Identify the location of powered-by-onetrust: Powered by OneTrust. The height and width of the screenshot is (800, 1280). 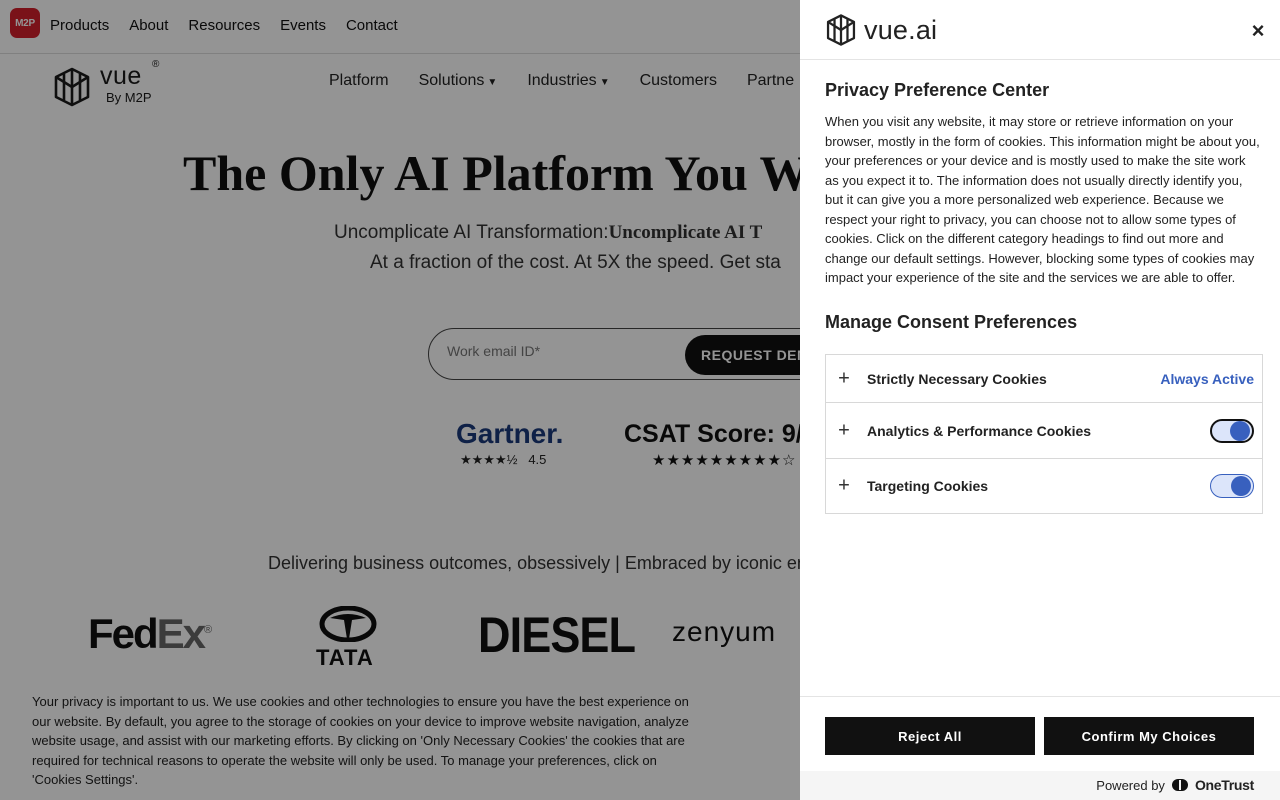
(1175, 785).